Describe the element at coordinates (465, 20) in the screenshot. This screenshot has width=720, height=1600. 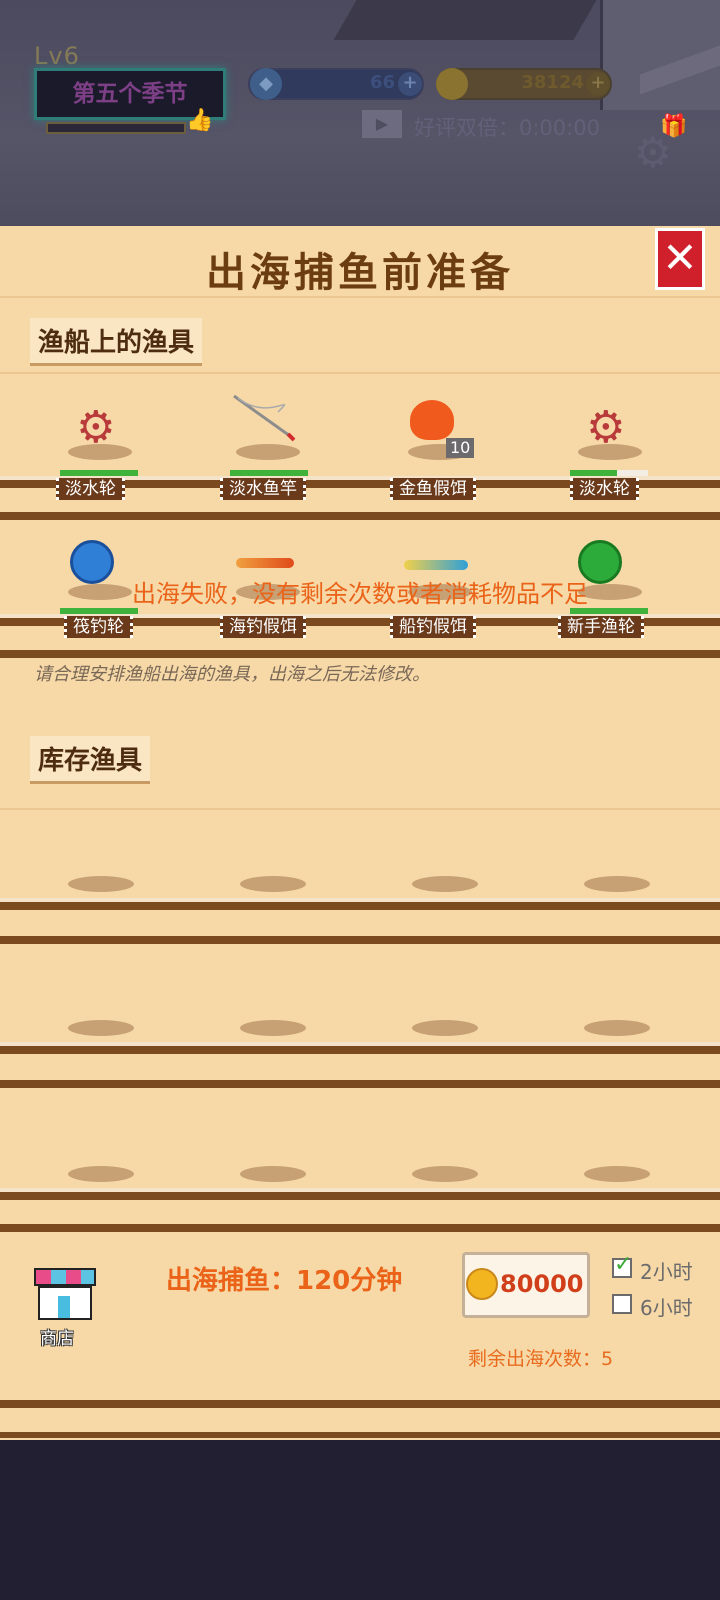
I see `scene-decoration` at that location.